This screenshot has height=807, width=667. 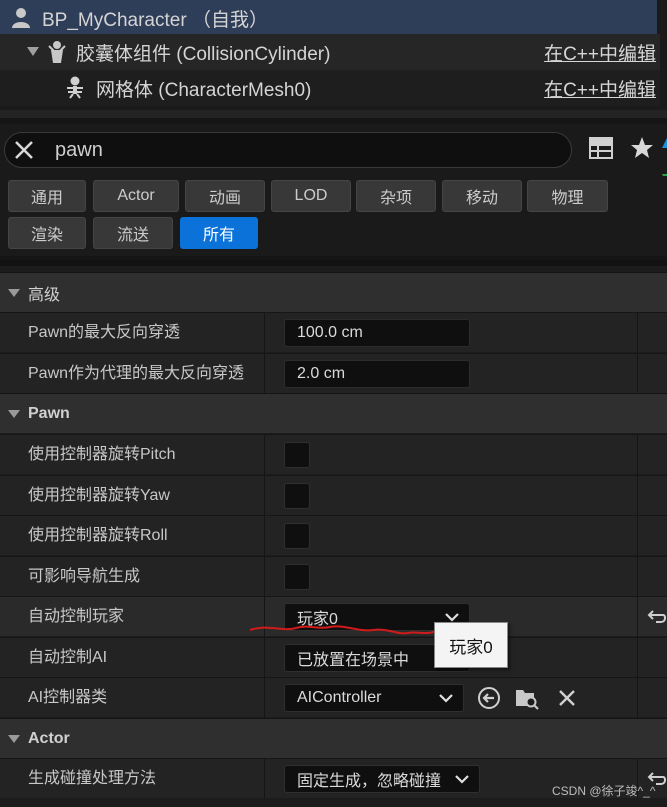 What do you see at coordinates (155, 20) in the screenshot?
I see `tree-item-label: BP_MyCharacter （自我）` at bounding box center [155, 20].